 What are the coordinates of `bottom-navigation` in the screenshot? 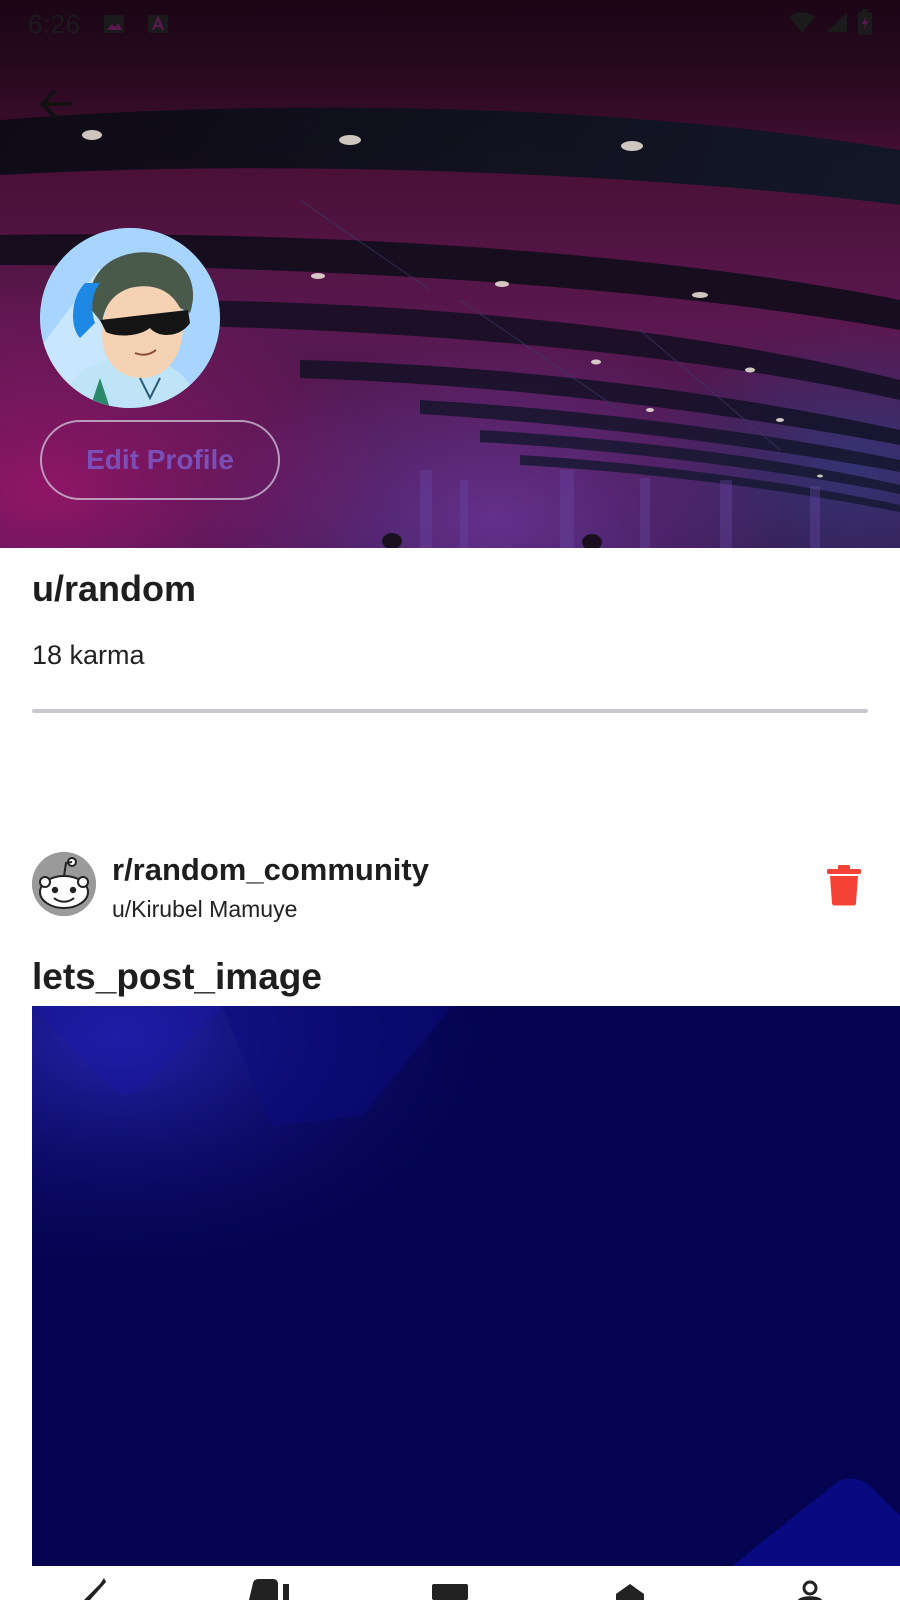 It's located at (450, 1589).